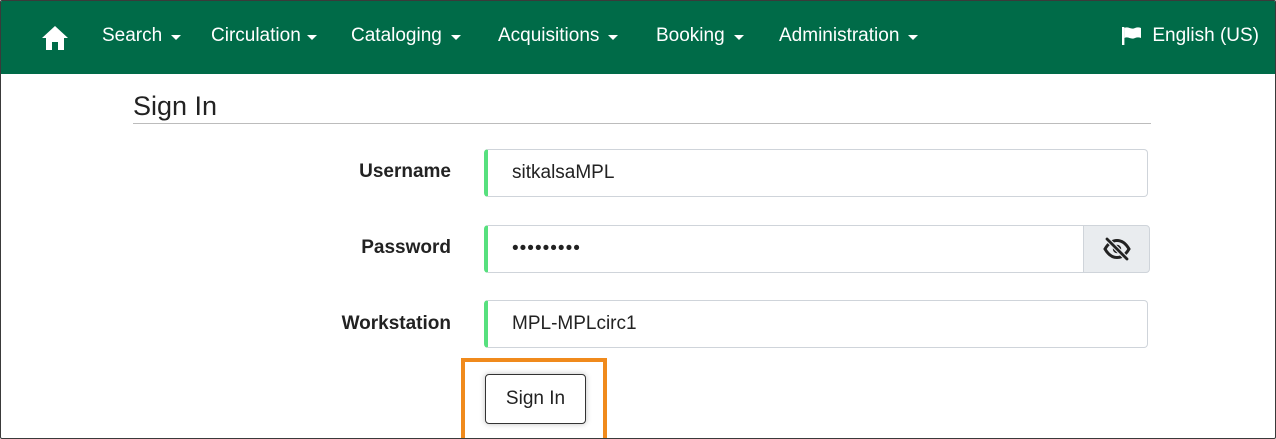 The width and height of the screenshot is (1276, 439). I want to click on nav-menu-booking: Booking, so click(700, 36).